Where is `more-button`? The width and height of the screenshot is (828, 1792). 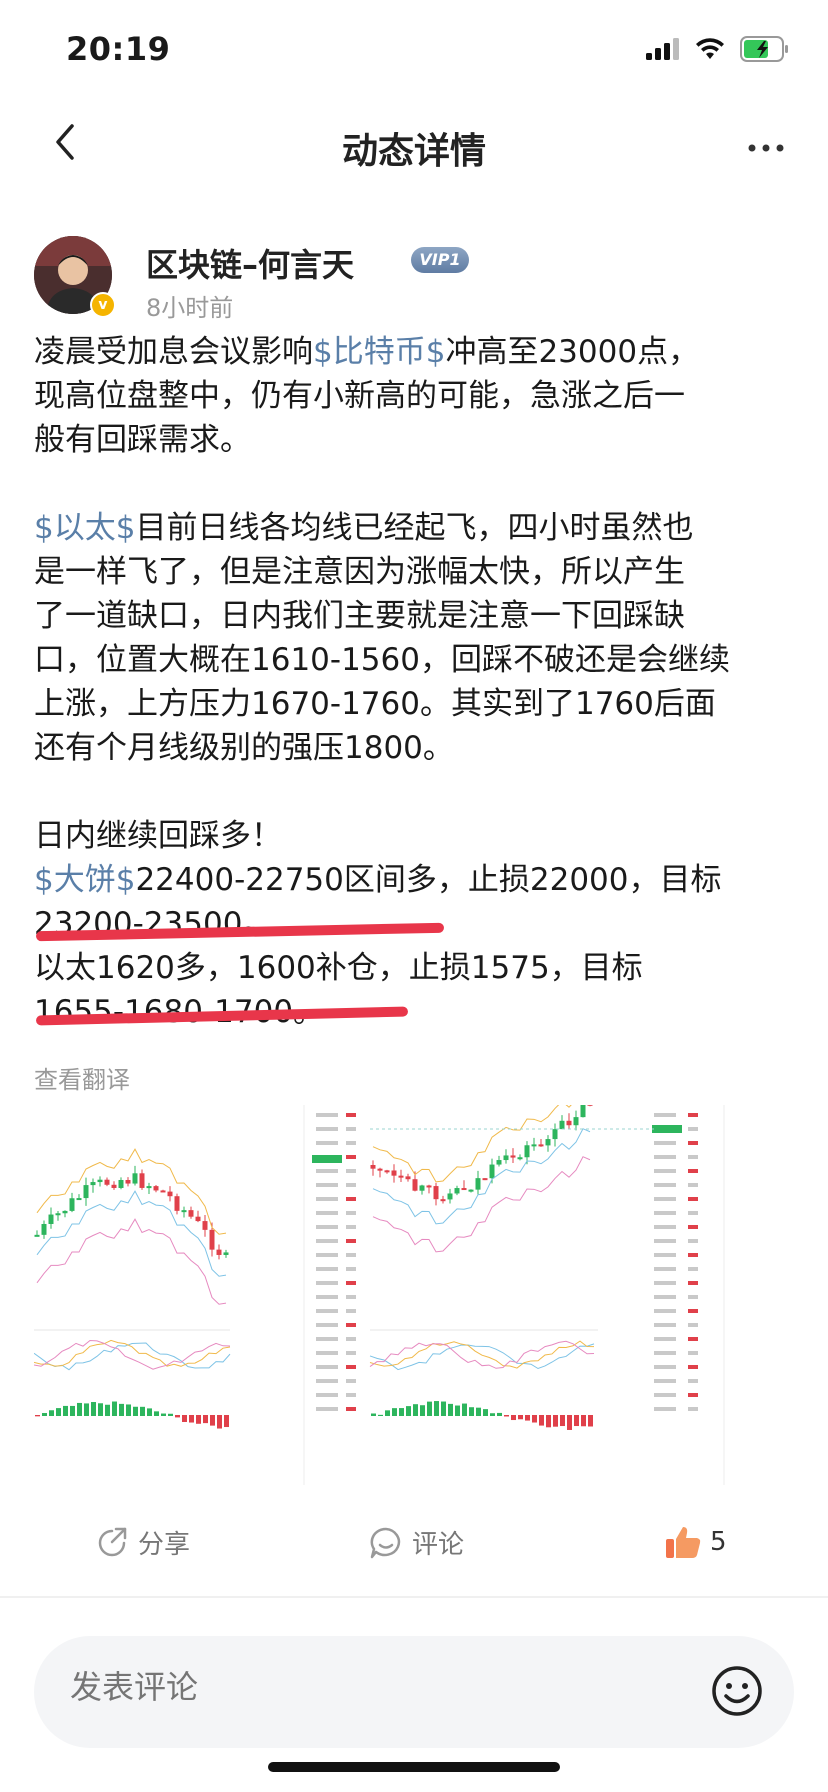
more-button is located at coordinates (766, 144).